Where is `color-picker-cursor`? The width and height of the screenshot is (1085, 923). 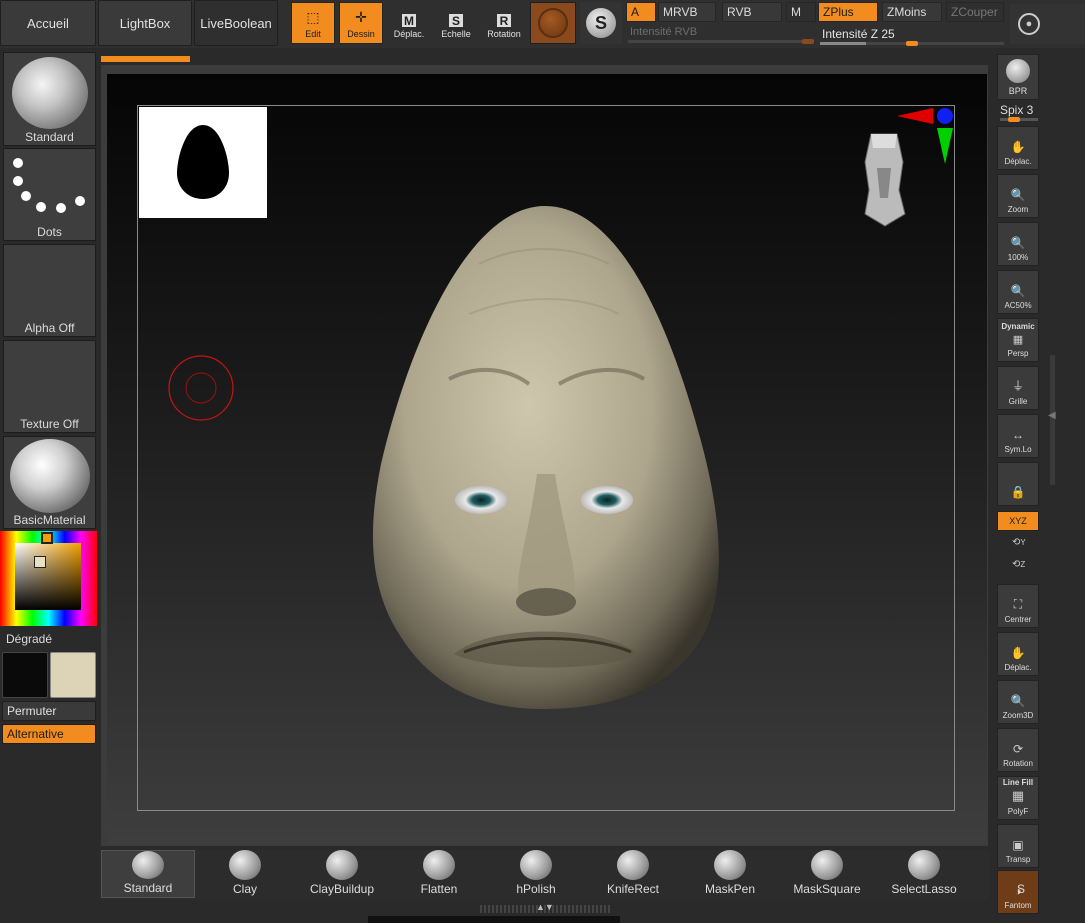 color-picker-cursor is located at coordinates (40, 562).